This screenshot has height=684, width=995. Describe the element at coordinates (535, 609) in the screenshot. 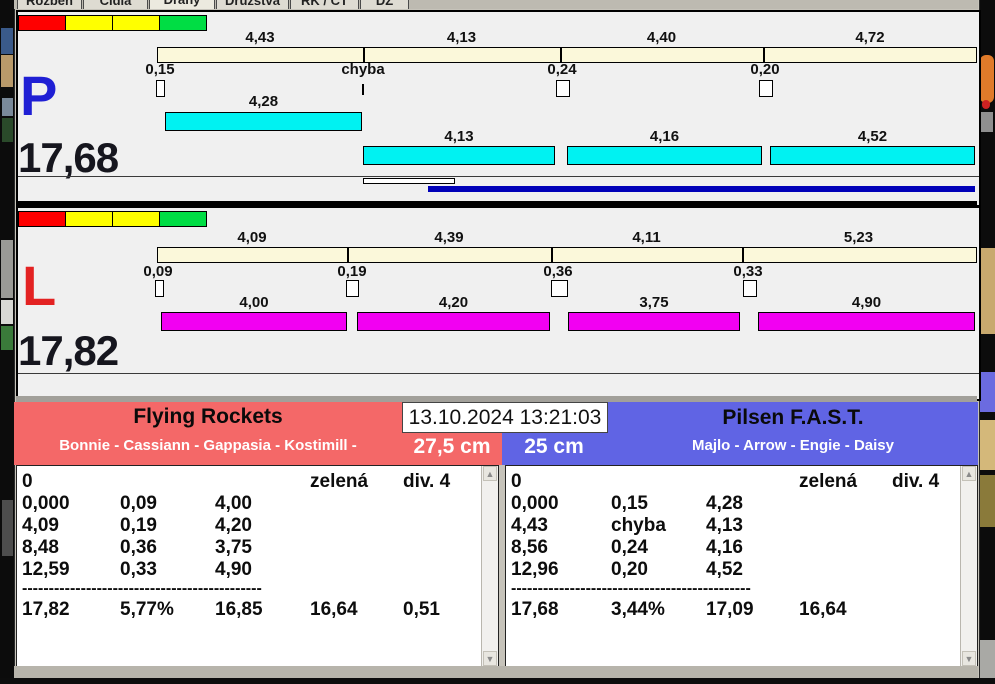

I see `cell-total: 17,68` at that location.